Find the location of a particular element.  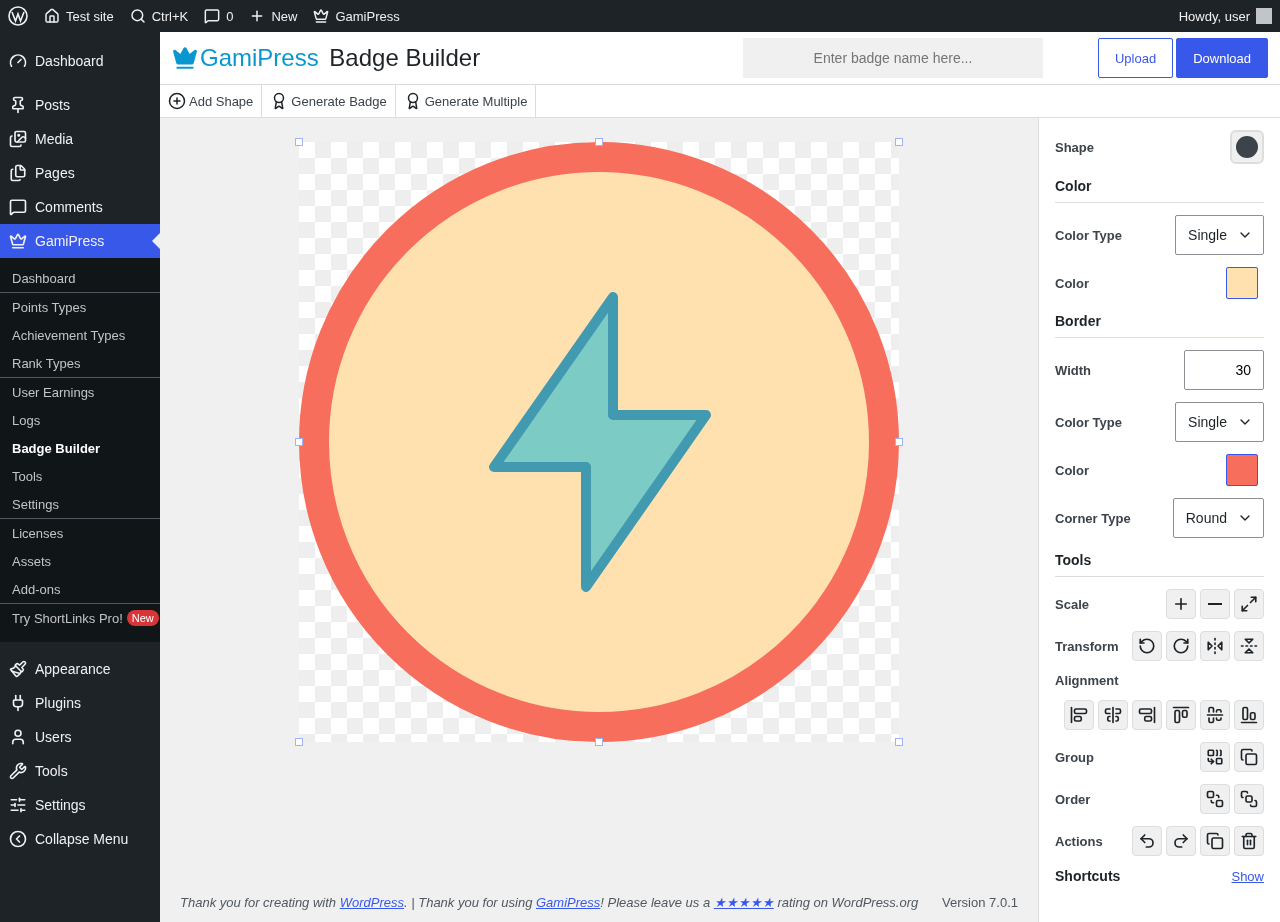

submenu-item: Try ShortLinks Pro! New is located at coordinates (80, 618).